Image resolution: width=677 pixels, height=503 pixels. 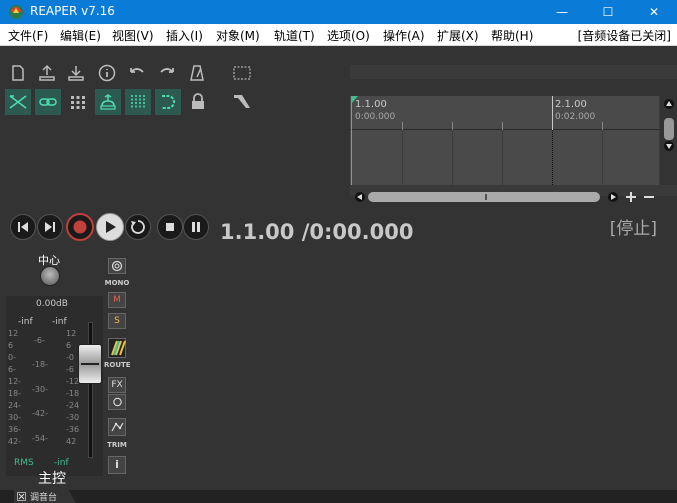 I want to click on trim-diagonal-icon, so click(x=242, y=101).